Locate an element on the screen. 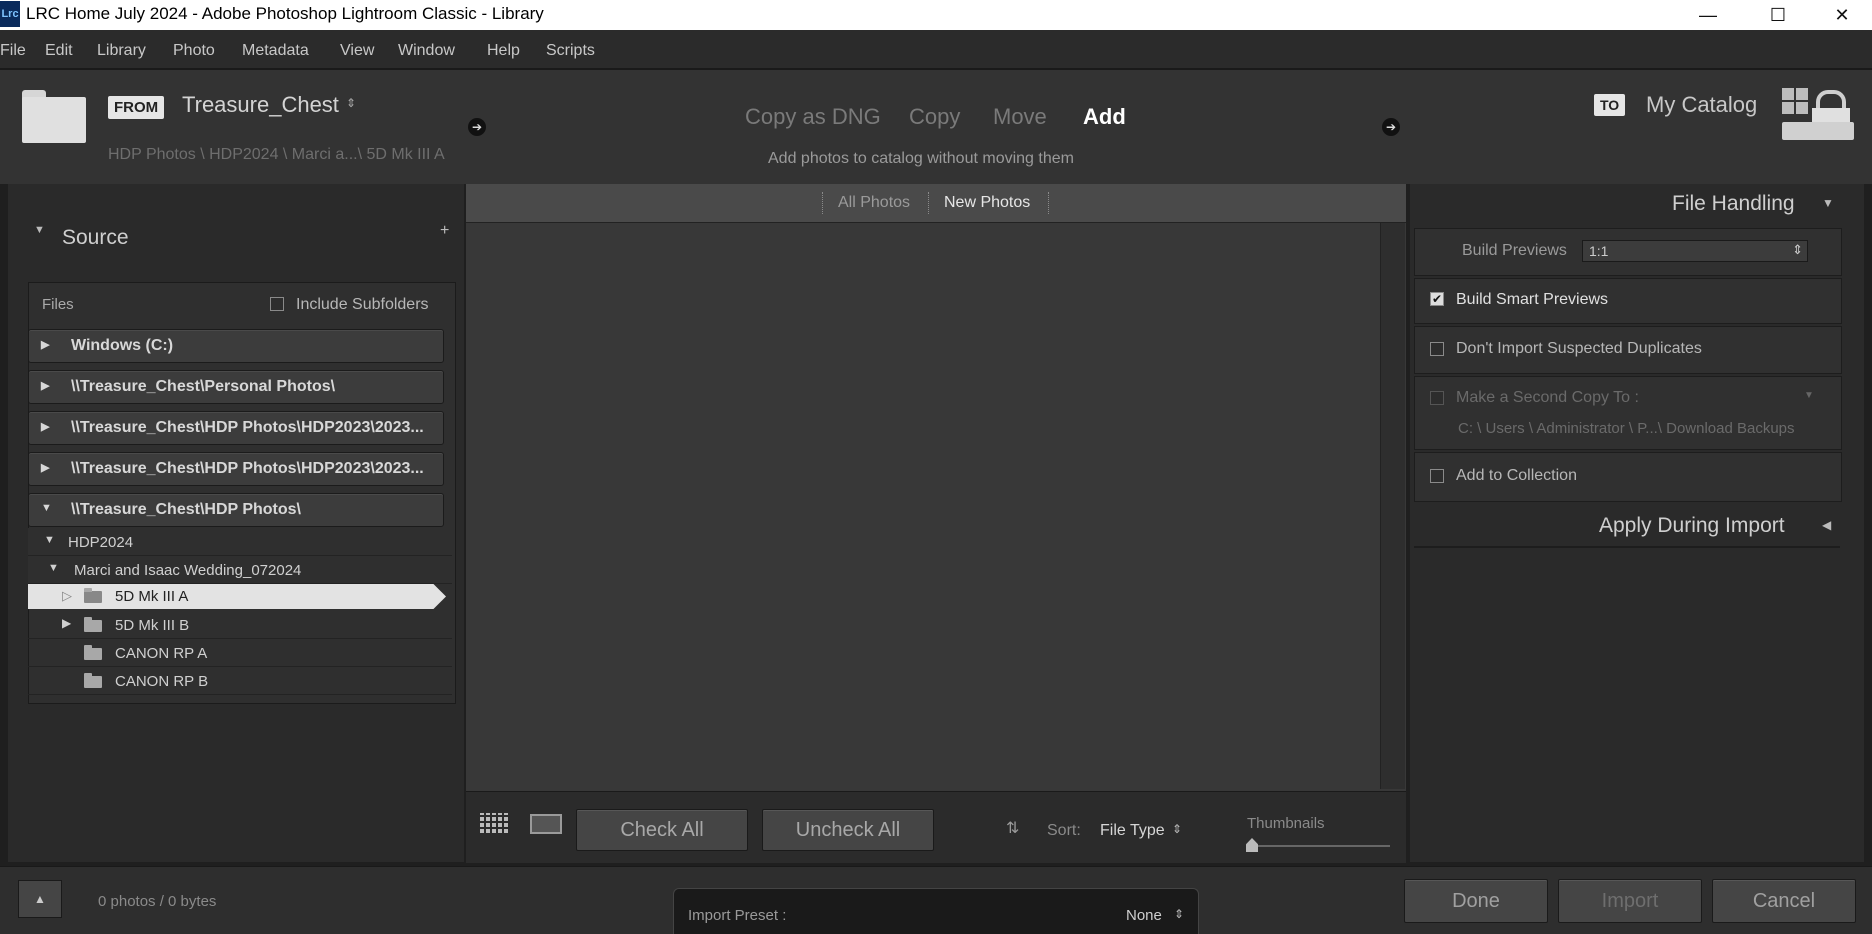 This screenshot has height=934, width=1872. tree-folder-event: ▼ Marci and Isaac Wedding_072024 is located at coordinates (240, 570).